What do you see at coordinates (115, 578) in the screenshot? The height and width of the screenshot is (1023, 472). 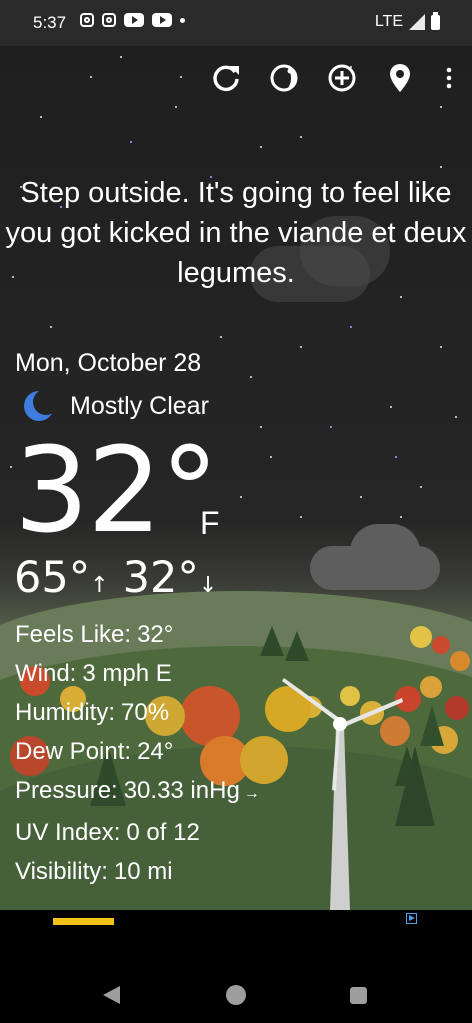 I see `high-low-row: 65°↑ 32°↓` at bounding box center [115, 578].